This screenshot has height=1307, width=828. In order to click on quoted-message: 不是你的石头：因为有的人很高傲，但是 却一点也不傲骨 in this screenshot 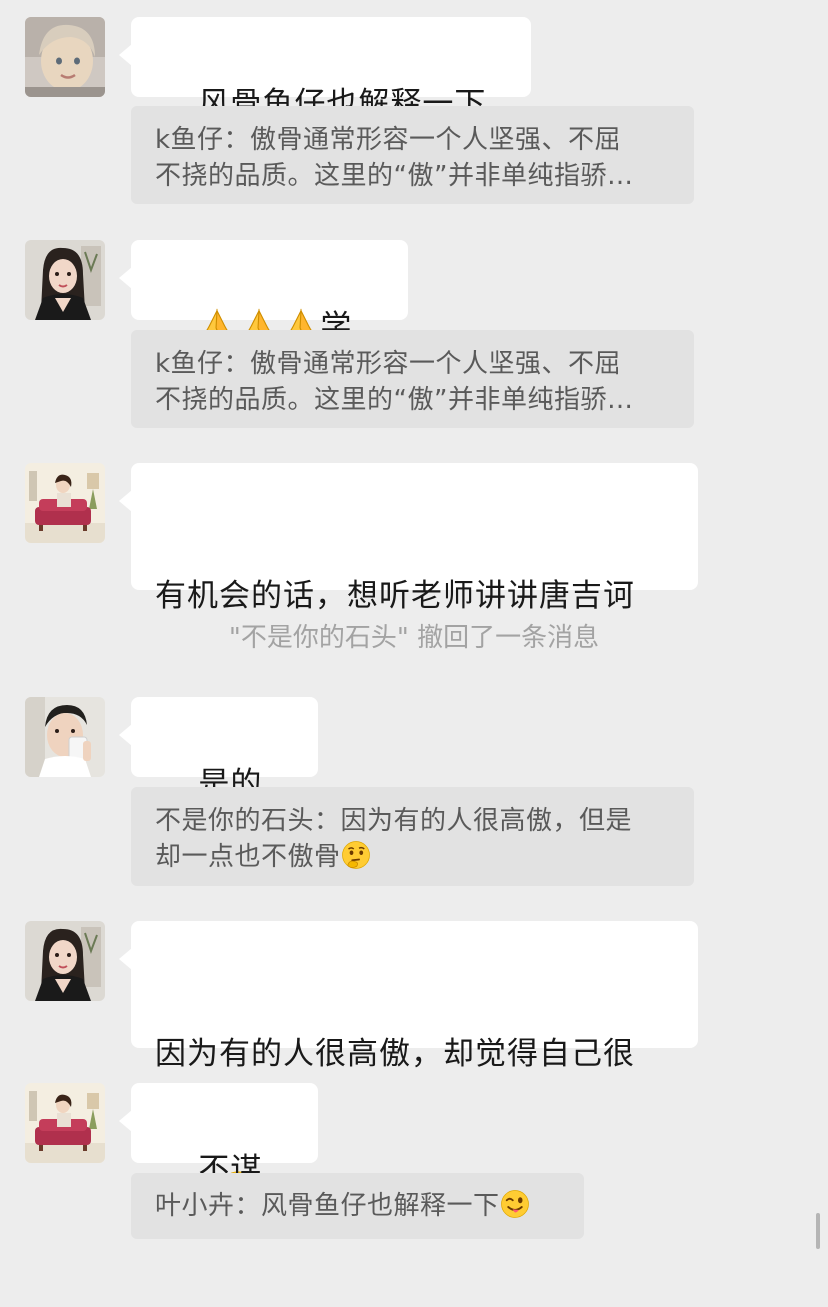, I will do `click(412, 836)`.